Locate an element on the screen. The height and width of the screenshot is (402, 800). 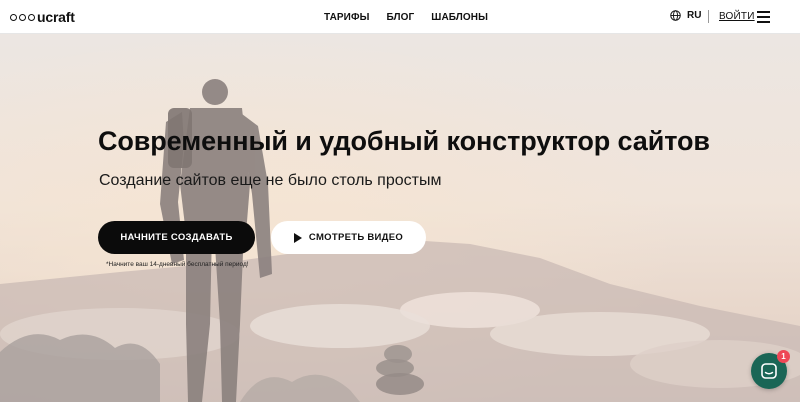
globe-icon is located at coordinates (675, 15).